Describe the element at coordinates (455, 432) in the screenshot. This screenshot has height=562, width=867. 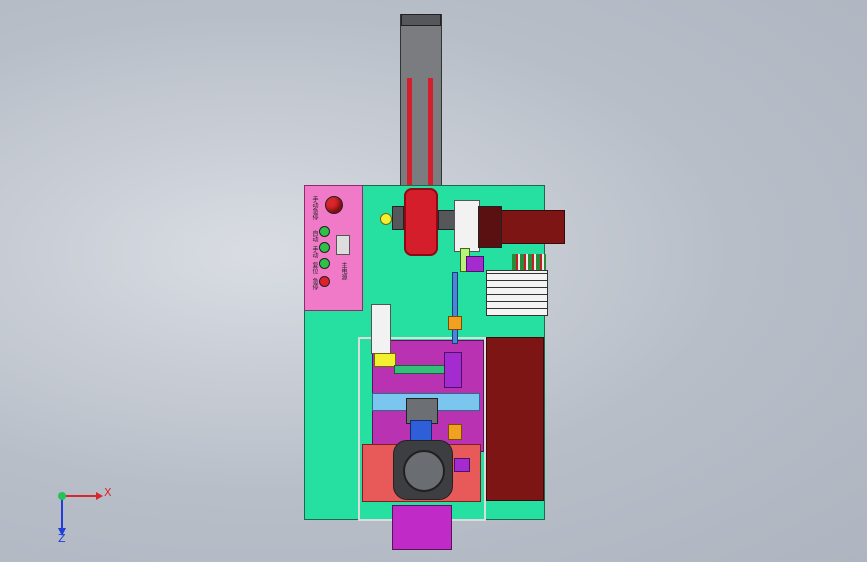
I see `orange-coupler-bottom` at that location.